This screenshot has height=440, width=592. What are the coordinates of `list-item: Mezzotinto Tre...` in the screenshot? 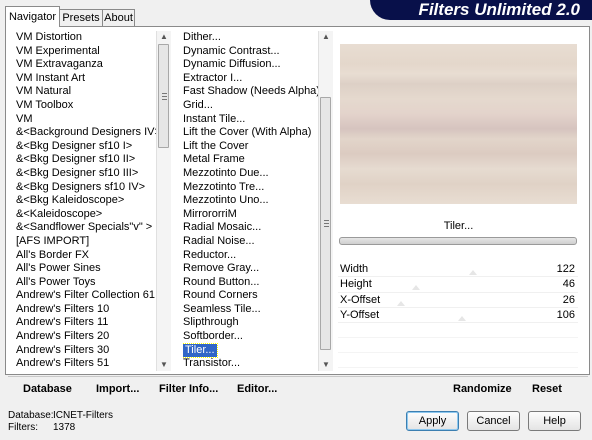 It's located at (250, 188).